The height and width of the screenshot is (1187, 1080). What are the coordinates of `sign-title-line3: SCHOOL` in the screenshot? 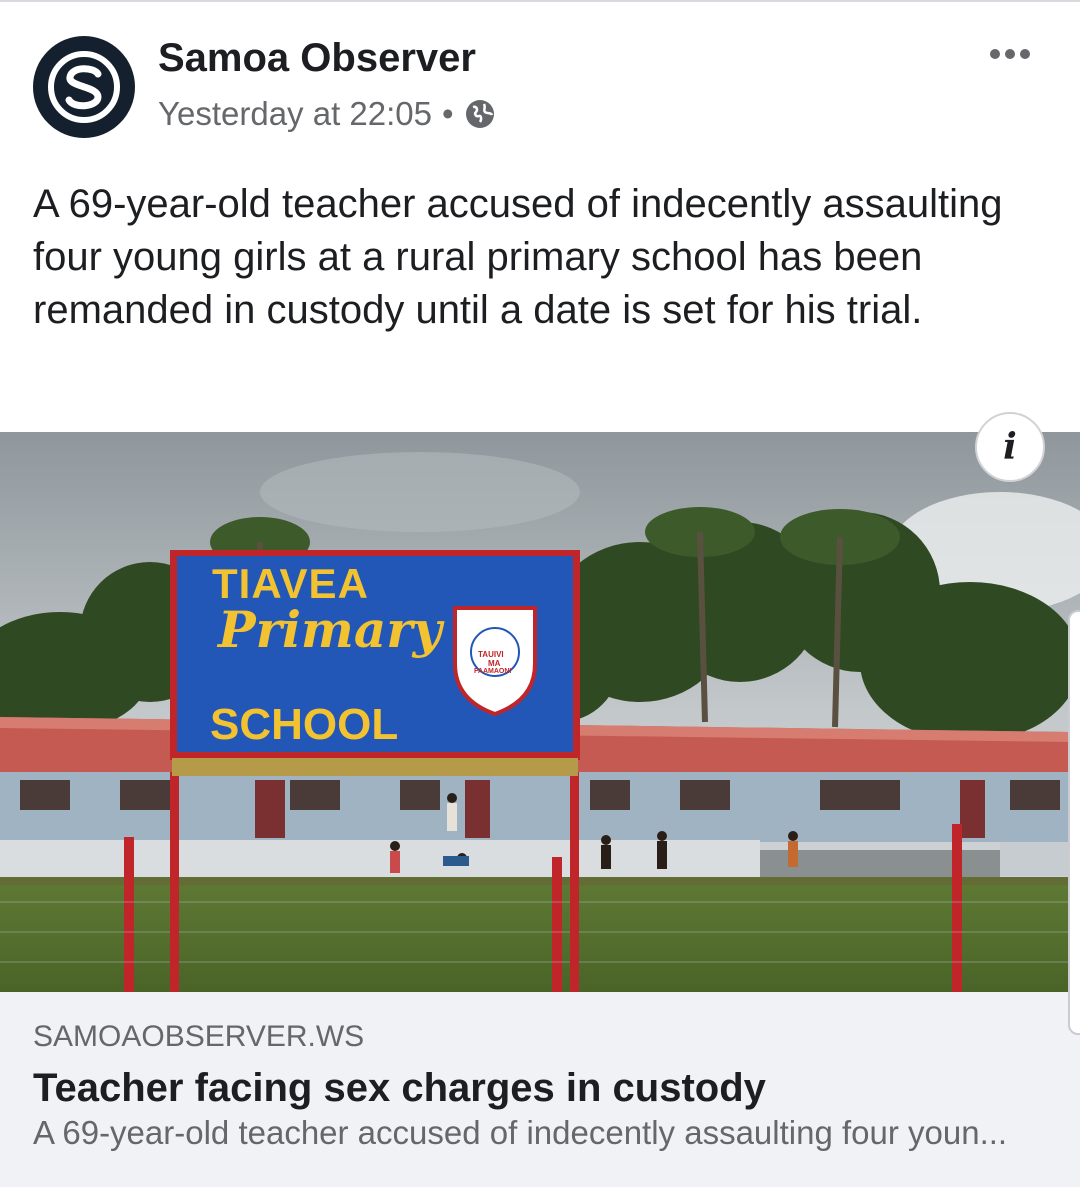 It's located at (304, 724).